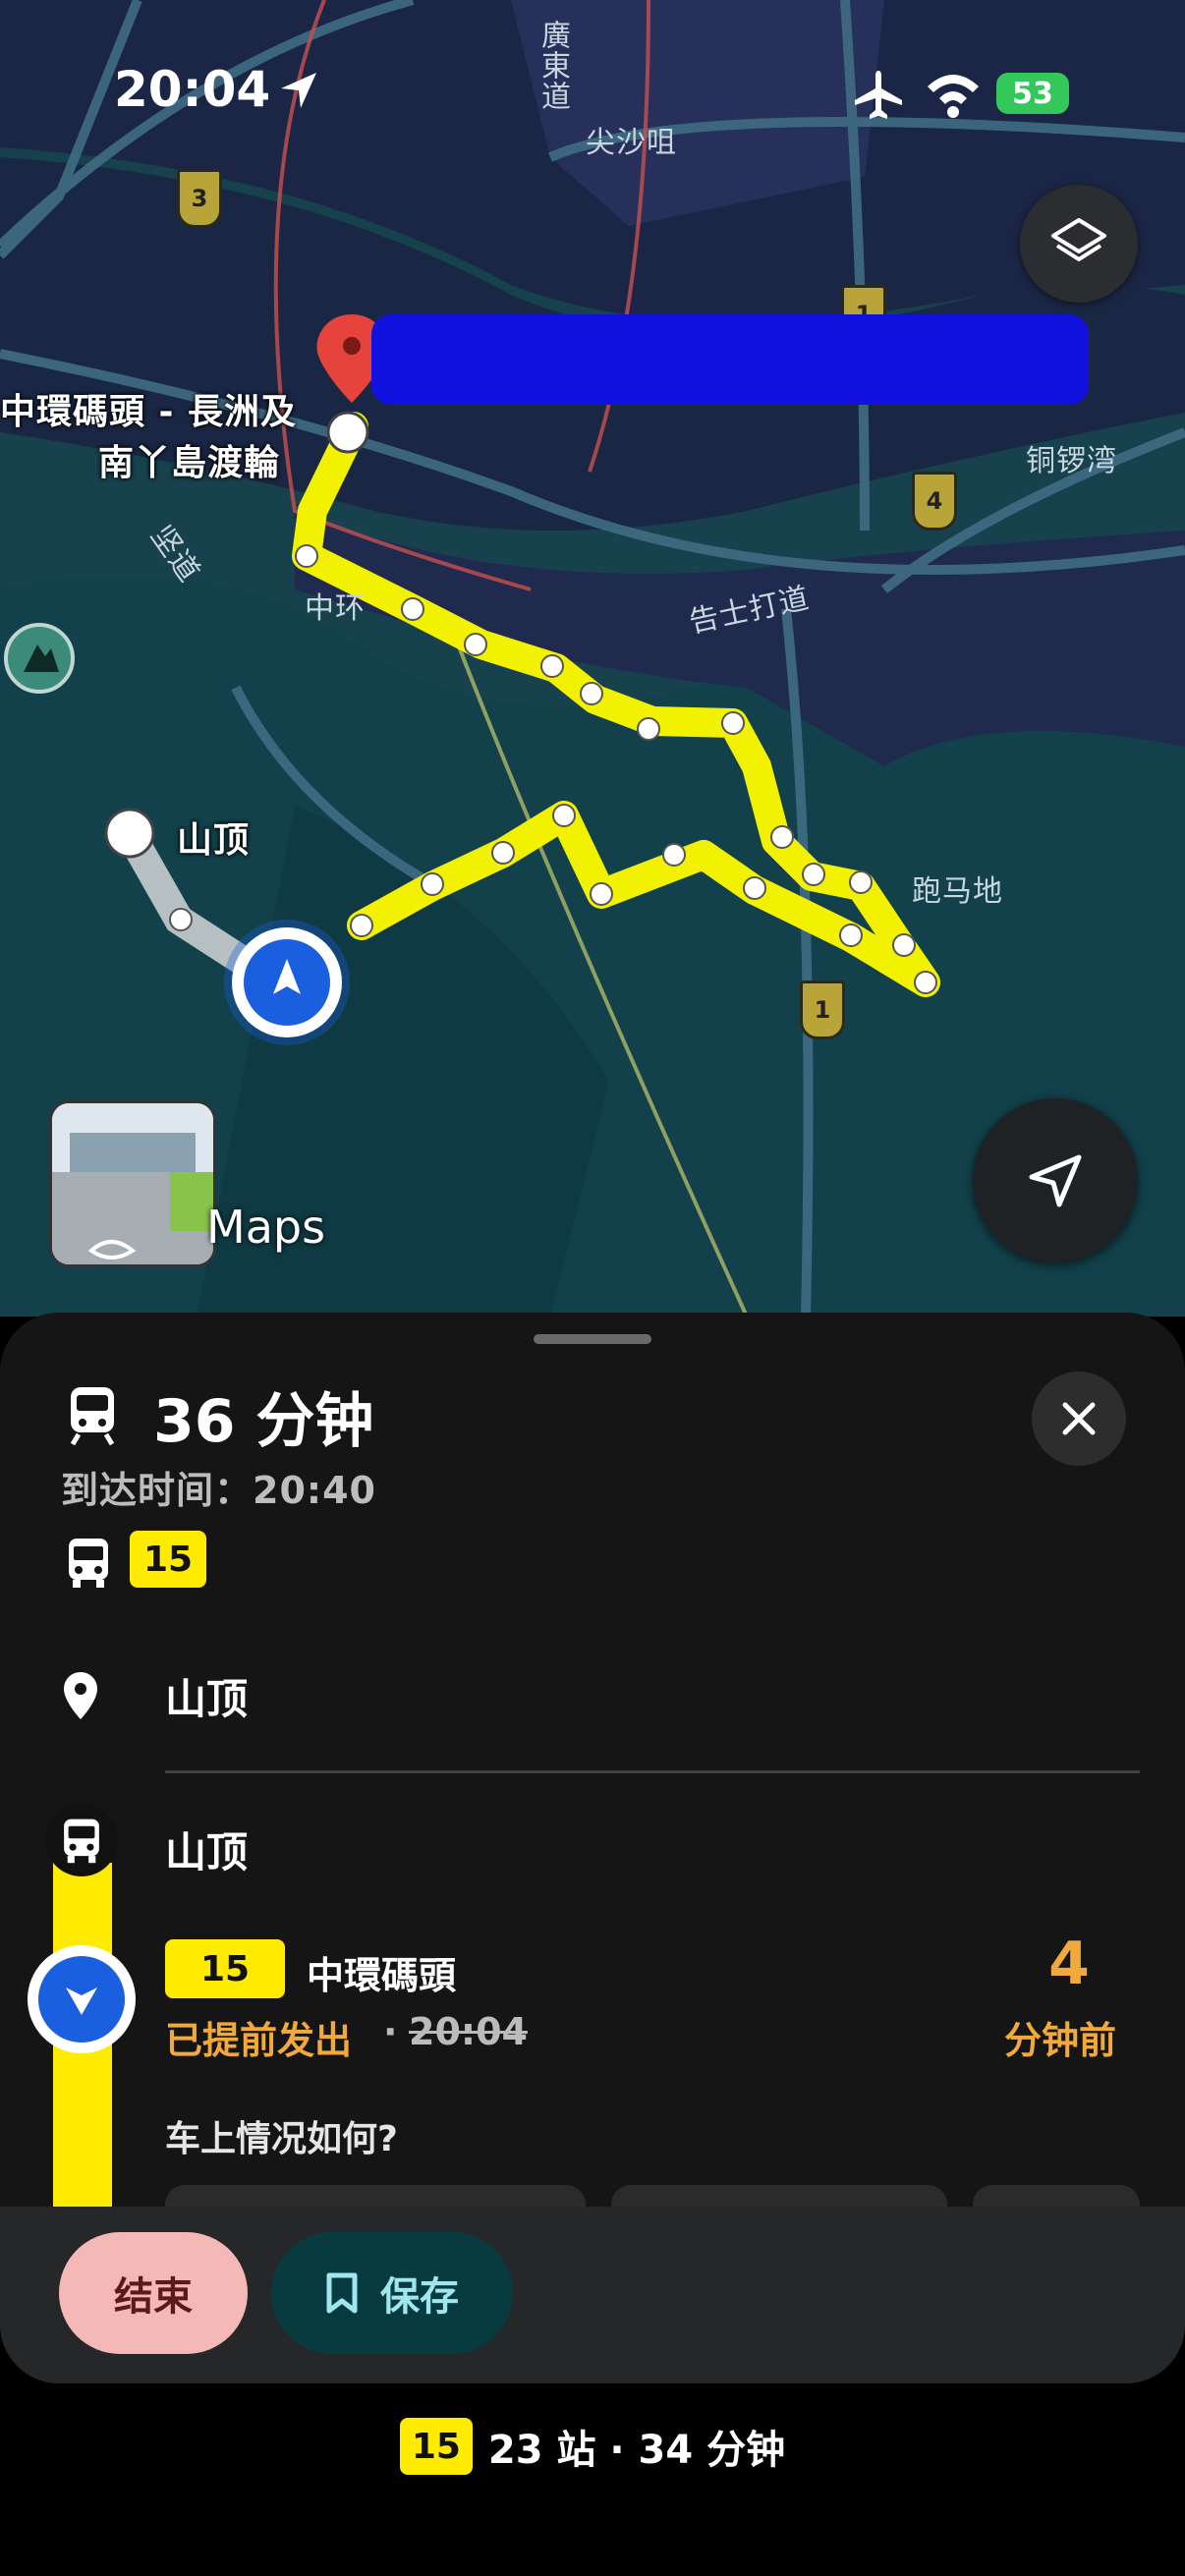  Describe the element at coordinates (419, 2297) in the screenshot. I see `save-button-label: 保存` at that location.